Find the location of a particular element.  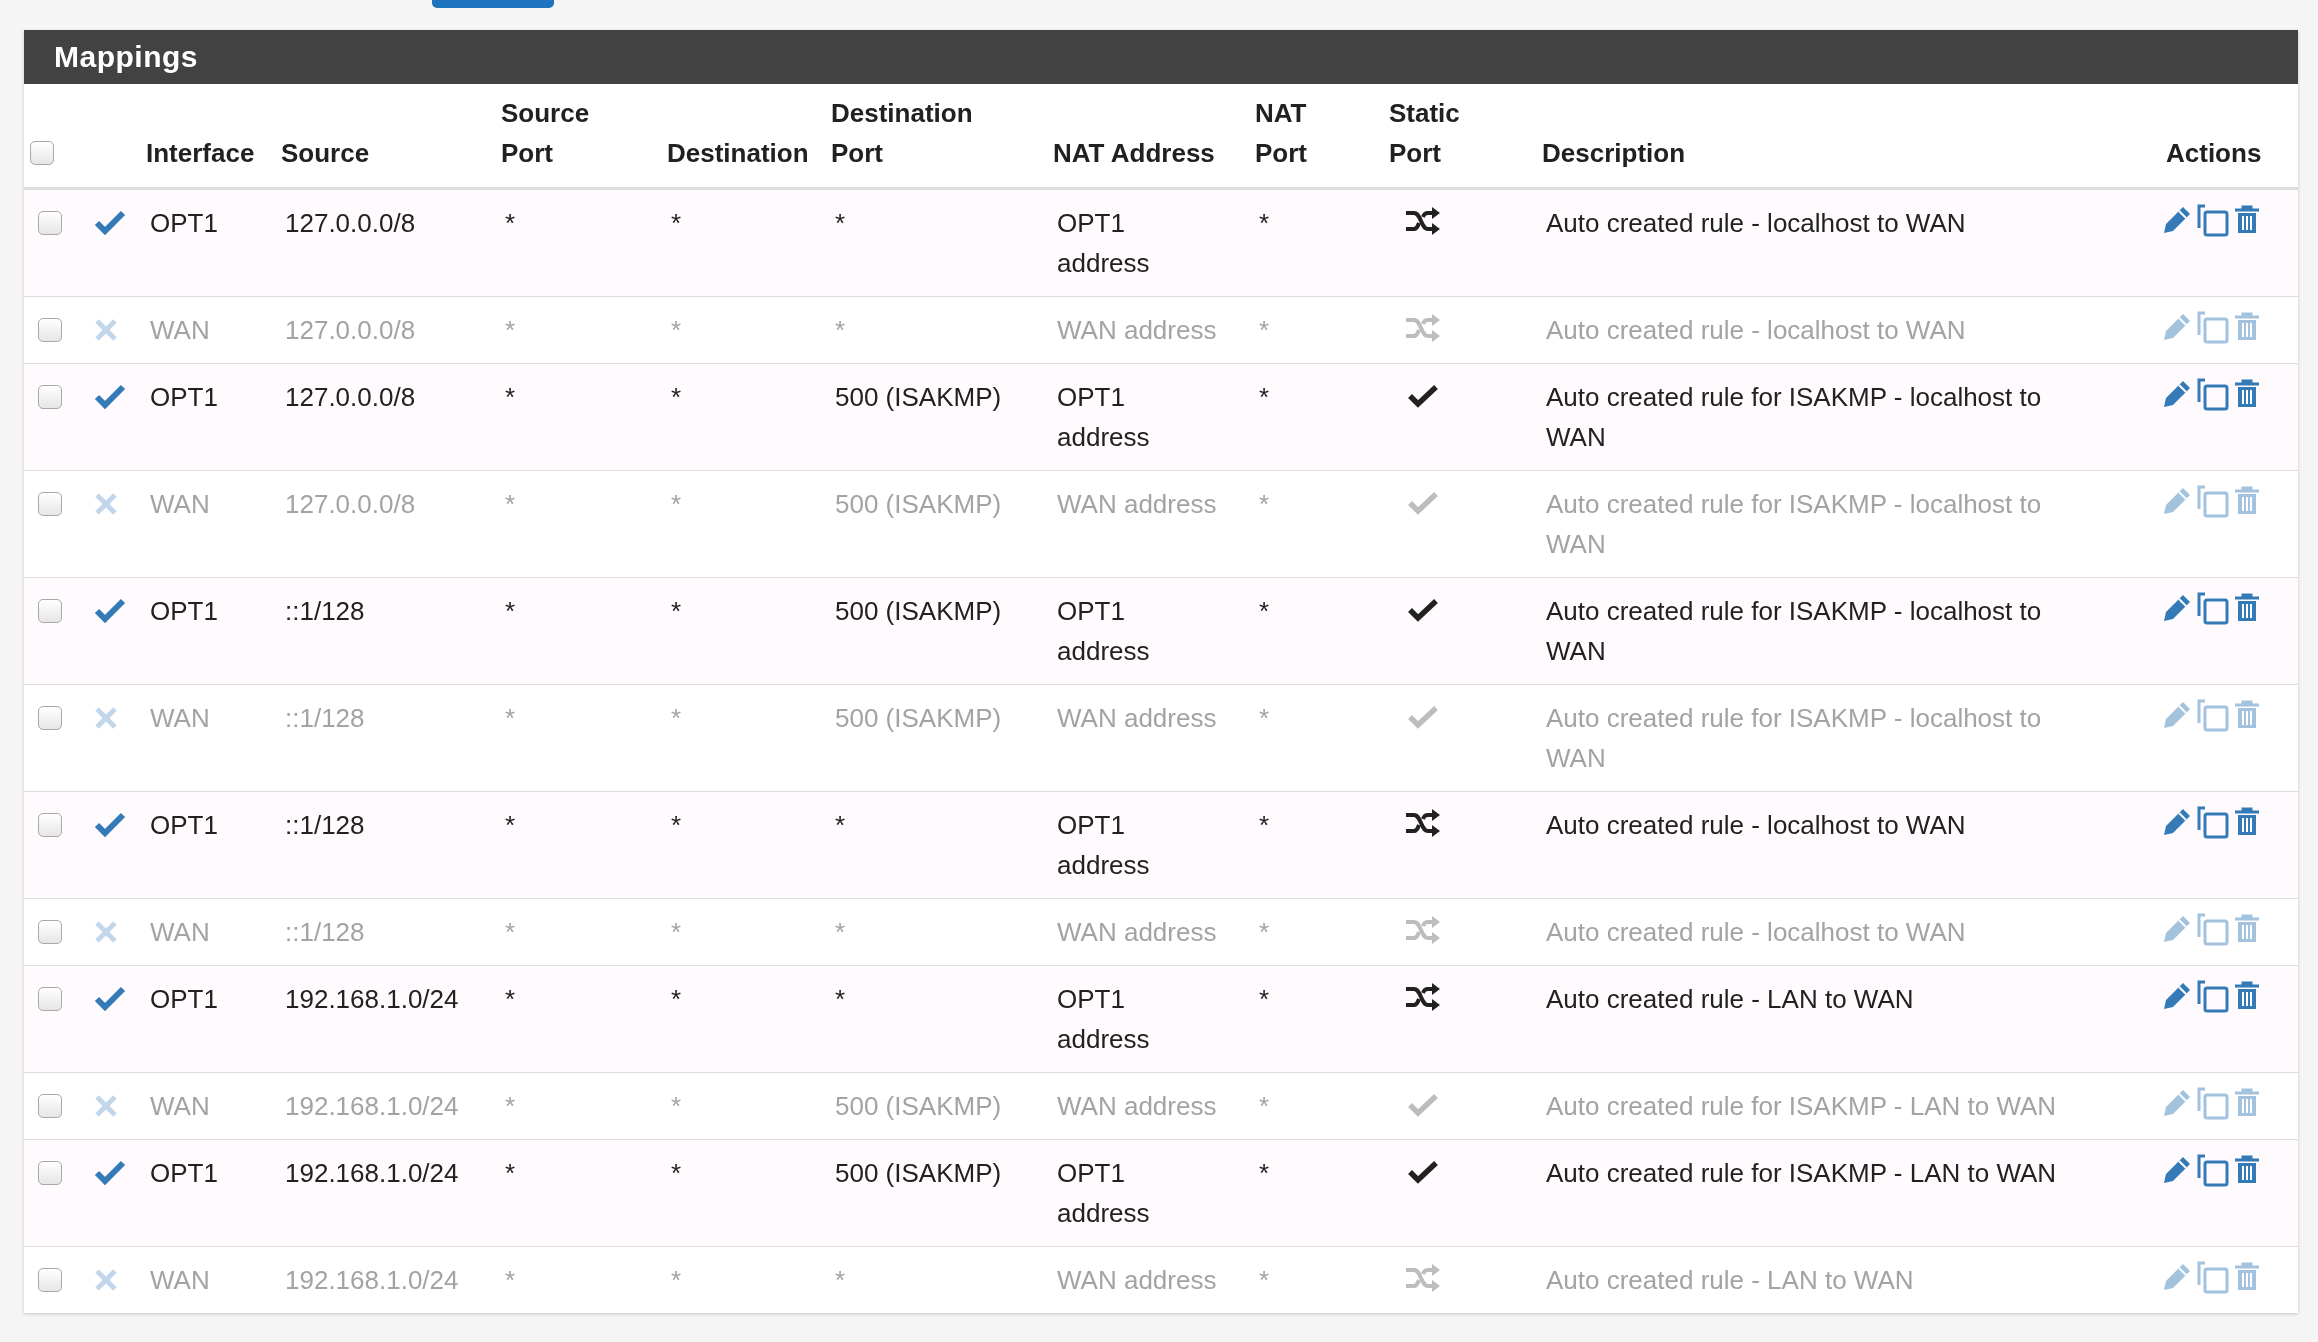

column-header: Source Port is located at coordinates (546, 133).